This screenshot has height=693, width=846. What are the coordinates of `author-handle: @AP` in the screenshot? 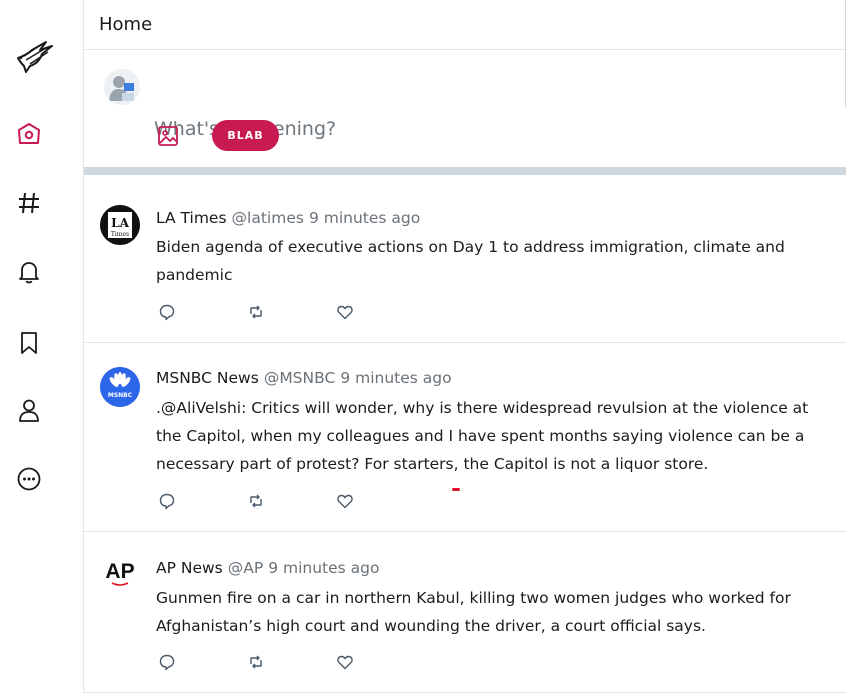 It's located at (245, 568).